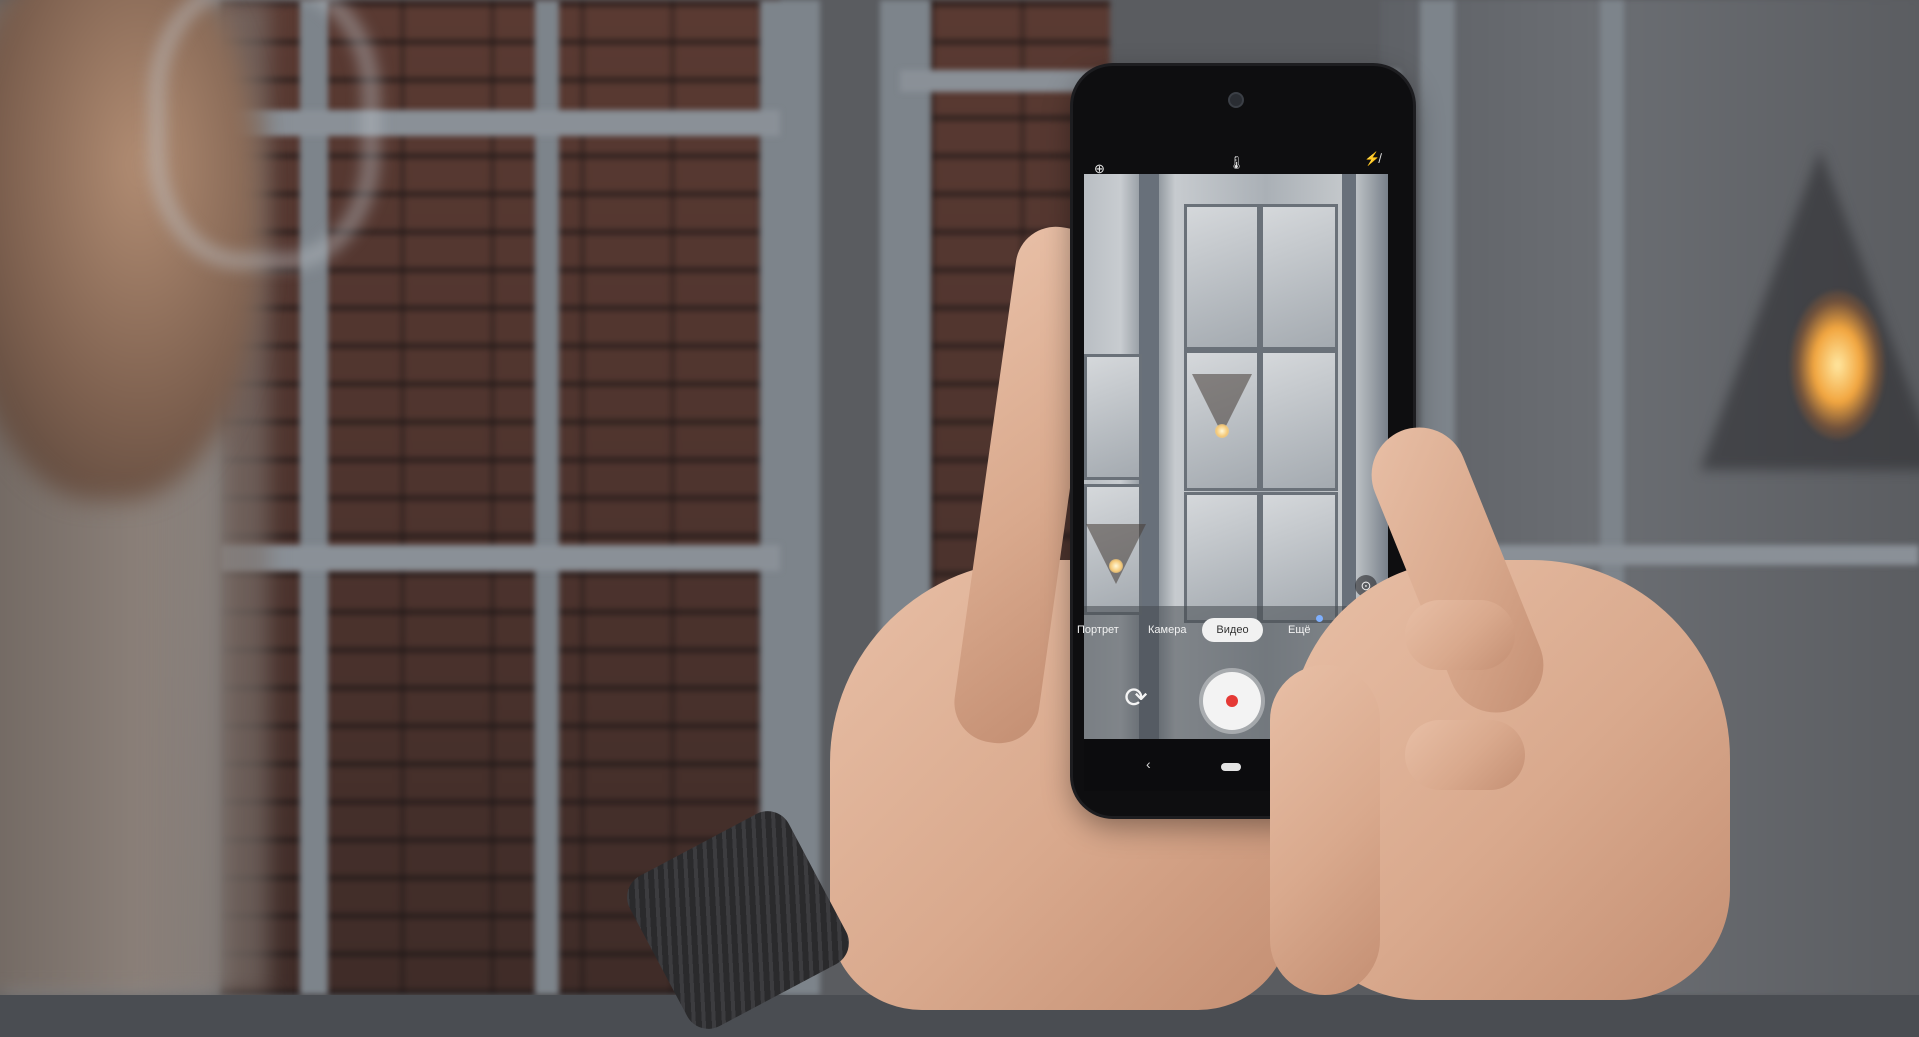 The width and height of the screenshot is (1919, 1037). What do you see at coordinates (1148, 764) in the screenshot?
I see `back-icon: ‹` at bounding box center [1148, 764].